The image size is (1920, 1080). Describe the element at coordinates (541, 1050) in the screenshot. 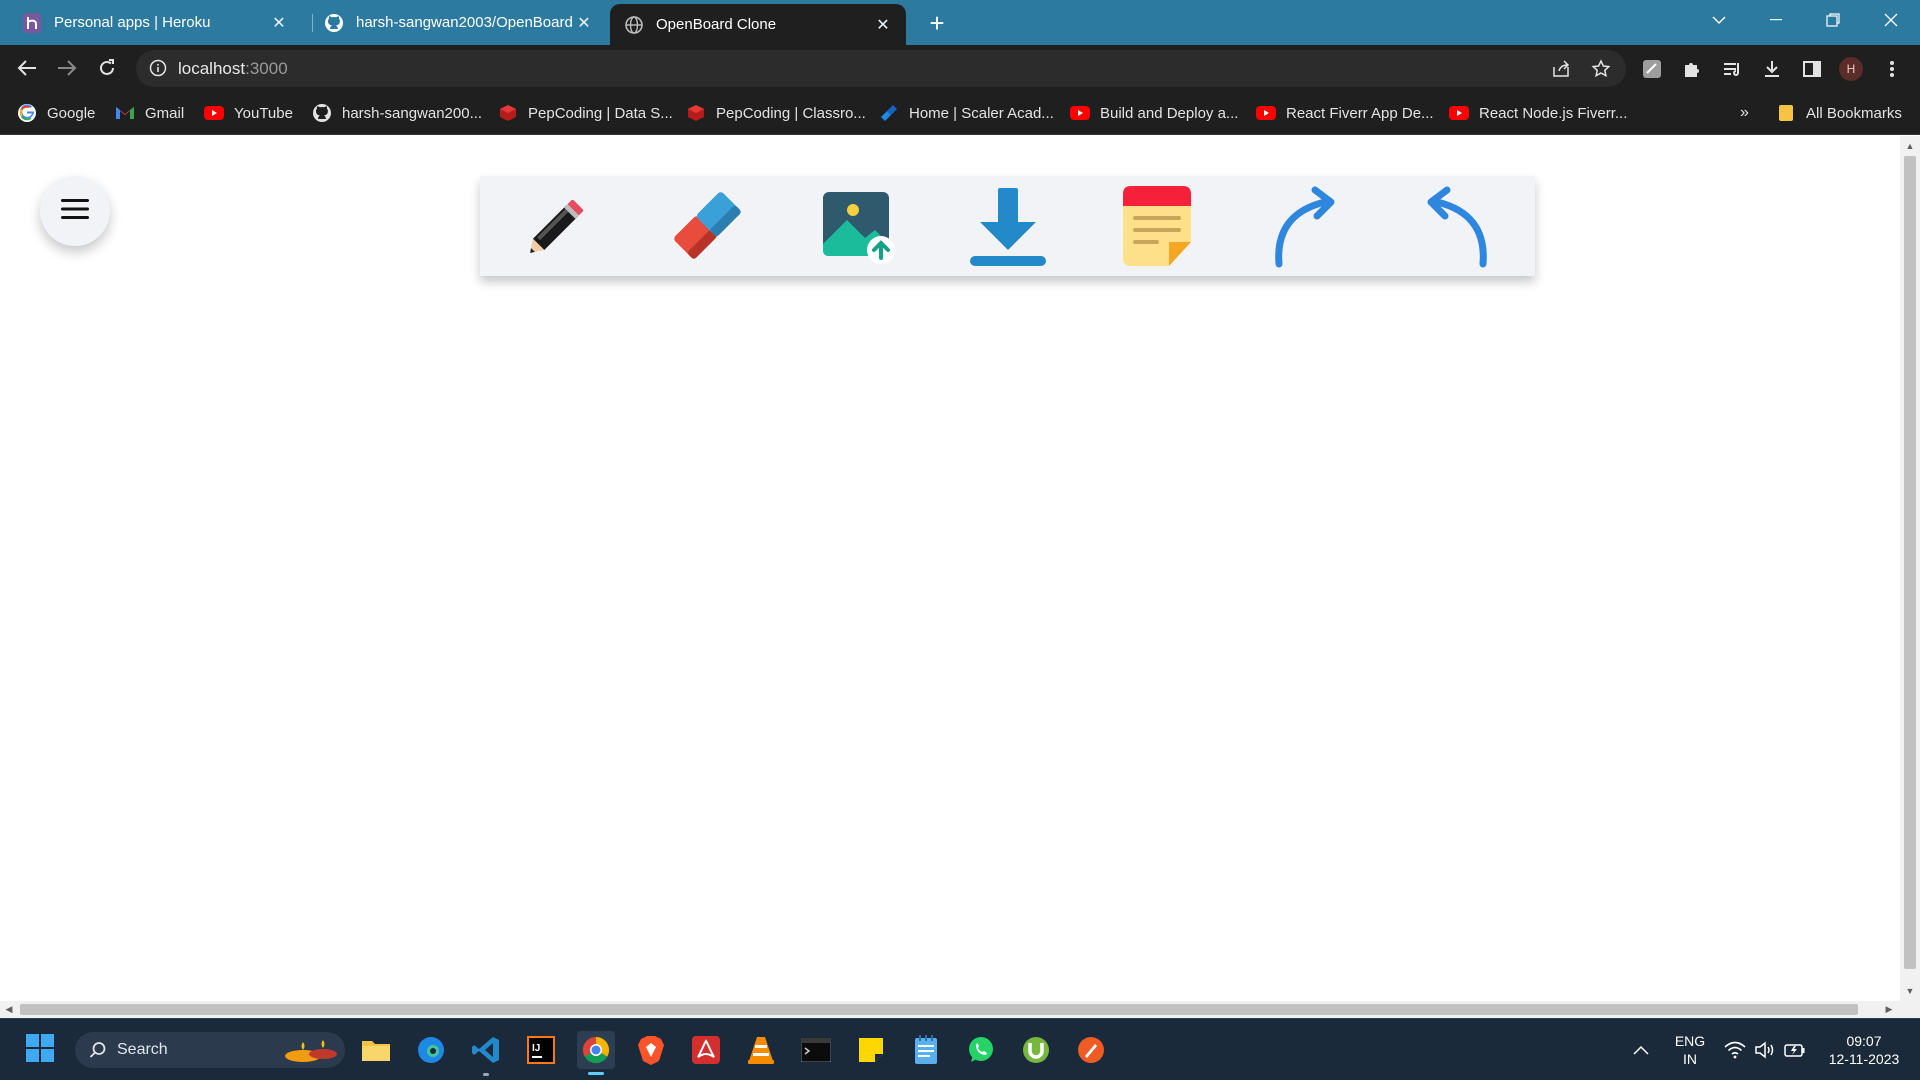

I see `intellij-icon: IJ` at that location.